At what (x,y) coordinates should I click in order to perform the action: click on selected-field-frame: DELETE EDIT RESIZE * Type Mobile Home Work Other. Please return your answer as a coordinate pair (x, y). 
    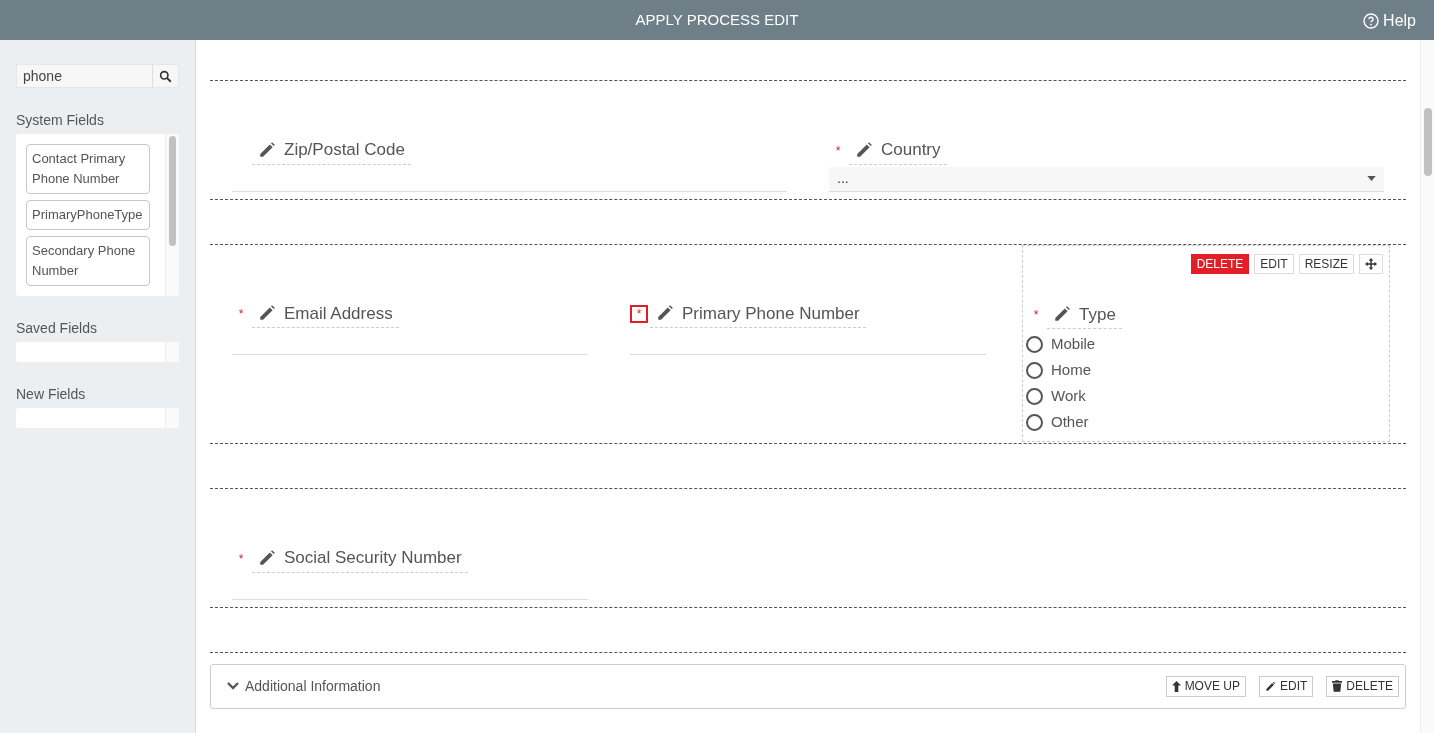
    Looking at the image, I should click on (1206, 343).